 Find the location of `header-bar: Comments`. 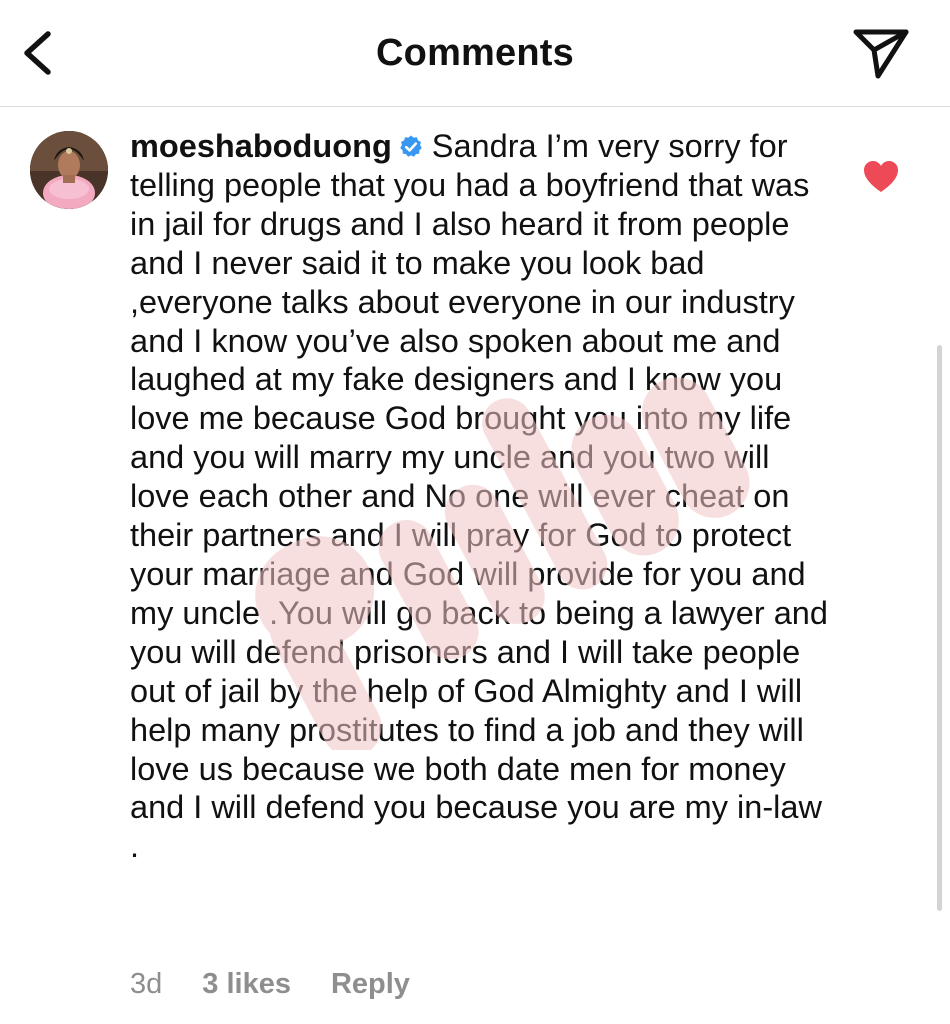

header-bar: Comments is located at coordinates (475, 53).